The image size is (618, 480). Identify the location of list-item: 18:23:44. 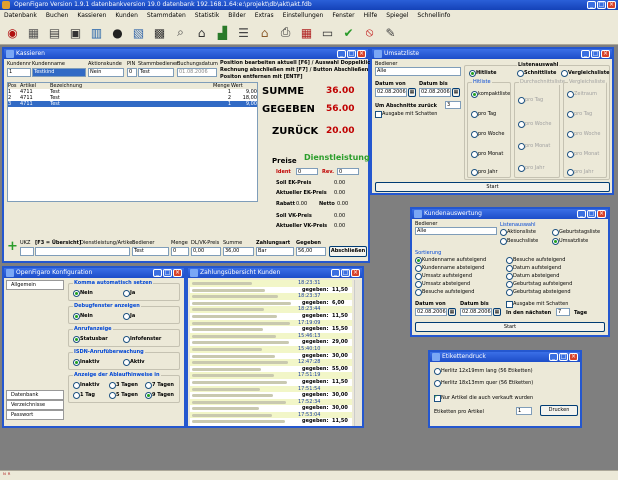
(271, 309).